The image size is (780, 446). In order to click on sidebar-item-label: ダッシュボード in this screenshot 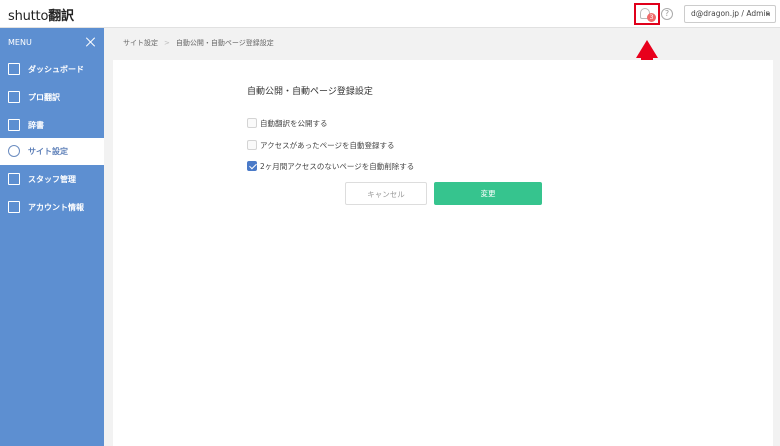, I will do `click(56, 69)`.